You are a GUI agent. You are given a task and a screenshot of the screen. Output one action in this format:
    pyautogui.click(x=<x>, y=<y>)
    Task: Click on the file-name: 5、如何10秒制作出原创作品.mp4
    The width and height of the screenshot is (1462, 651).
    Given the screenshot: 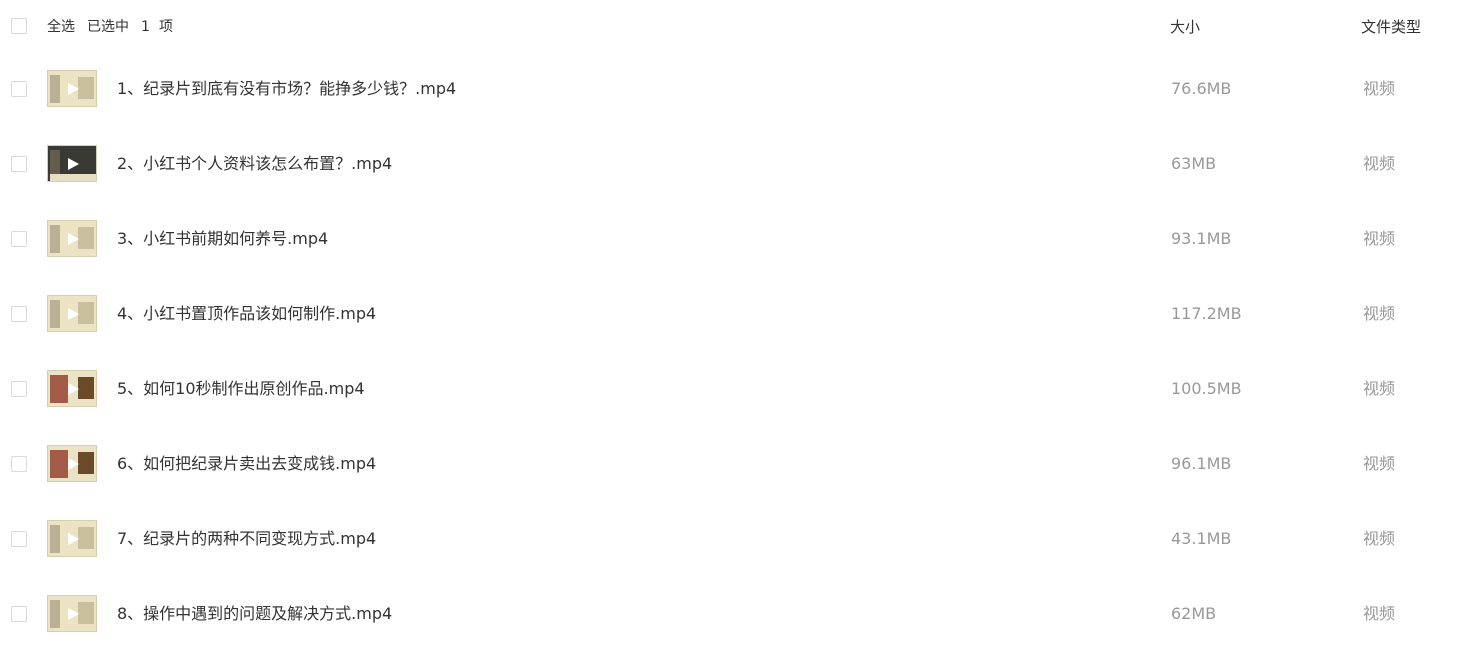 What is the action you would take?
    pyautogui.click(x=241, y=389)
    